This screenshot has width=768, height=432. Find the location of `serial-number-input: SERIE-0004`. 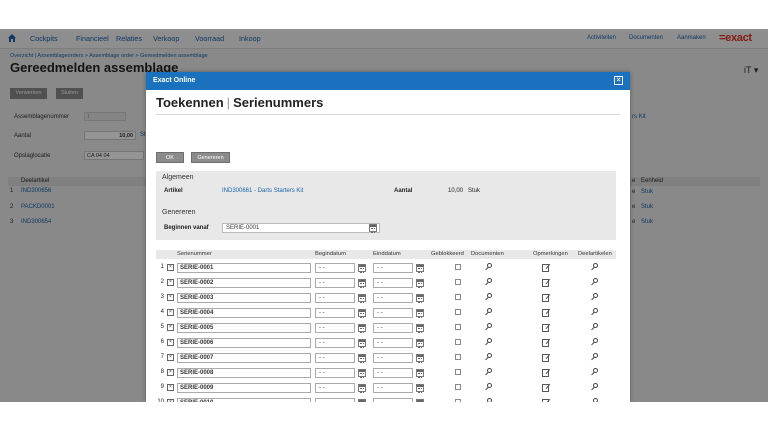

serial-number-input: SERIE-0004 is located at coordinates (244, 313).